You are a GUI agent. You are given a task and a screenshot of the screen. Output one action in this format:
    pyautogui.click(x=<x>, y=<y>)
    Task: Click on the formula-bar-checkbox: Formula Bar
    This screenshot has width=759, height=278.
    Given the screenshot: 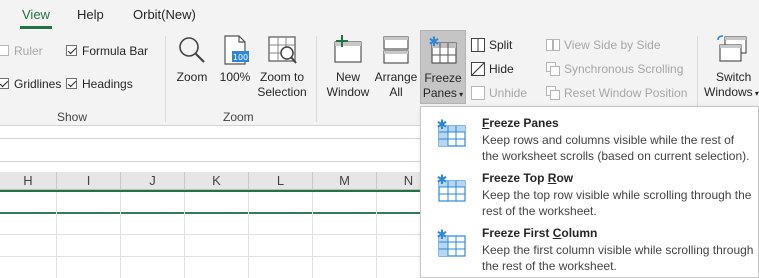 What is the action you would take?
    pyautogui.click(x=107, y=51)
    